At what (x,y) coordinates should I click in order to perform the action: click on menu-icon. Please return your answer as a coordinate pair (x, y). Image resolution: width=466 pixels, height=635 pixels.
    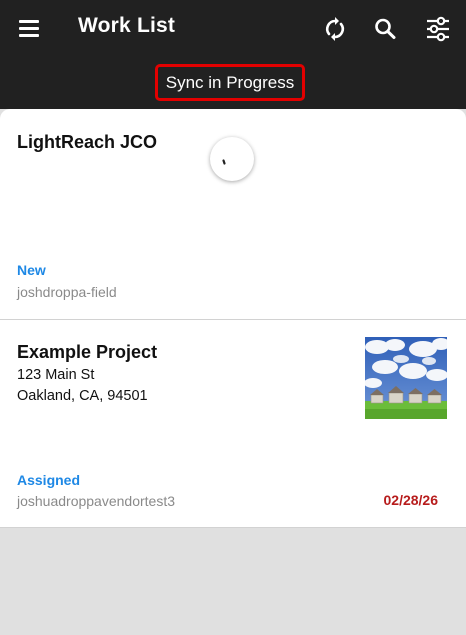
    Looking at the image, I should click on (30, 28).